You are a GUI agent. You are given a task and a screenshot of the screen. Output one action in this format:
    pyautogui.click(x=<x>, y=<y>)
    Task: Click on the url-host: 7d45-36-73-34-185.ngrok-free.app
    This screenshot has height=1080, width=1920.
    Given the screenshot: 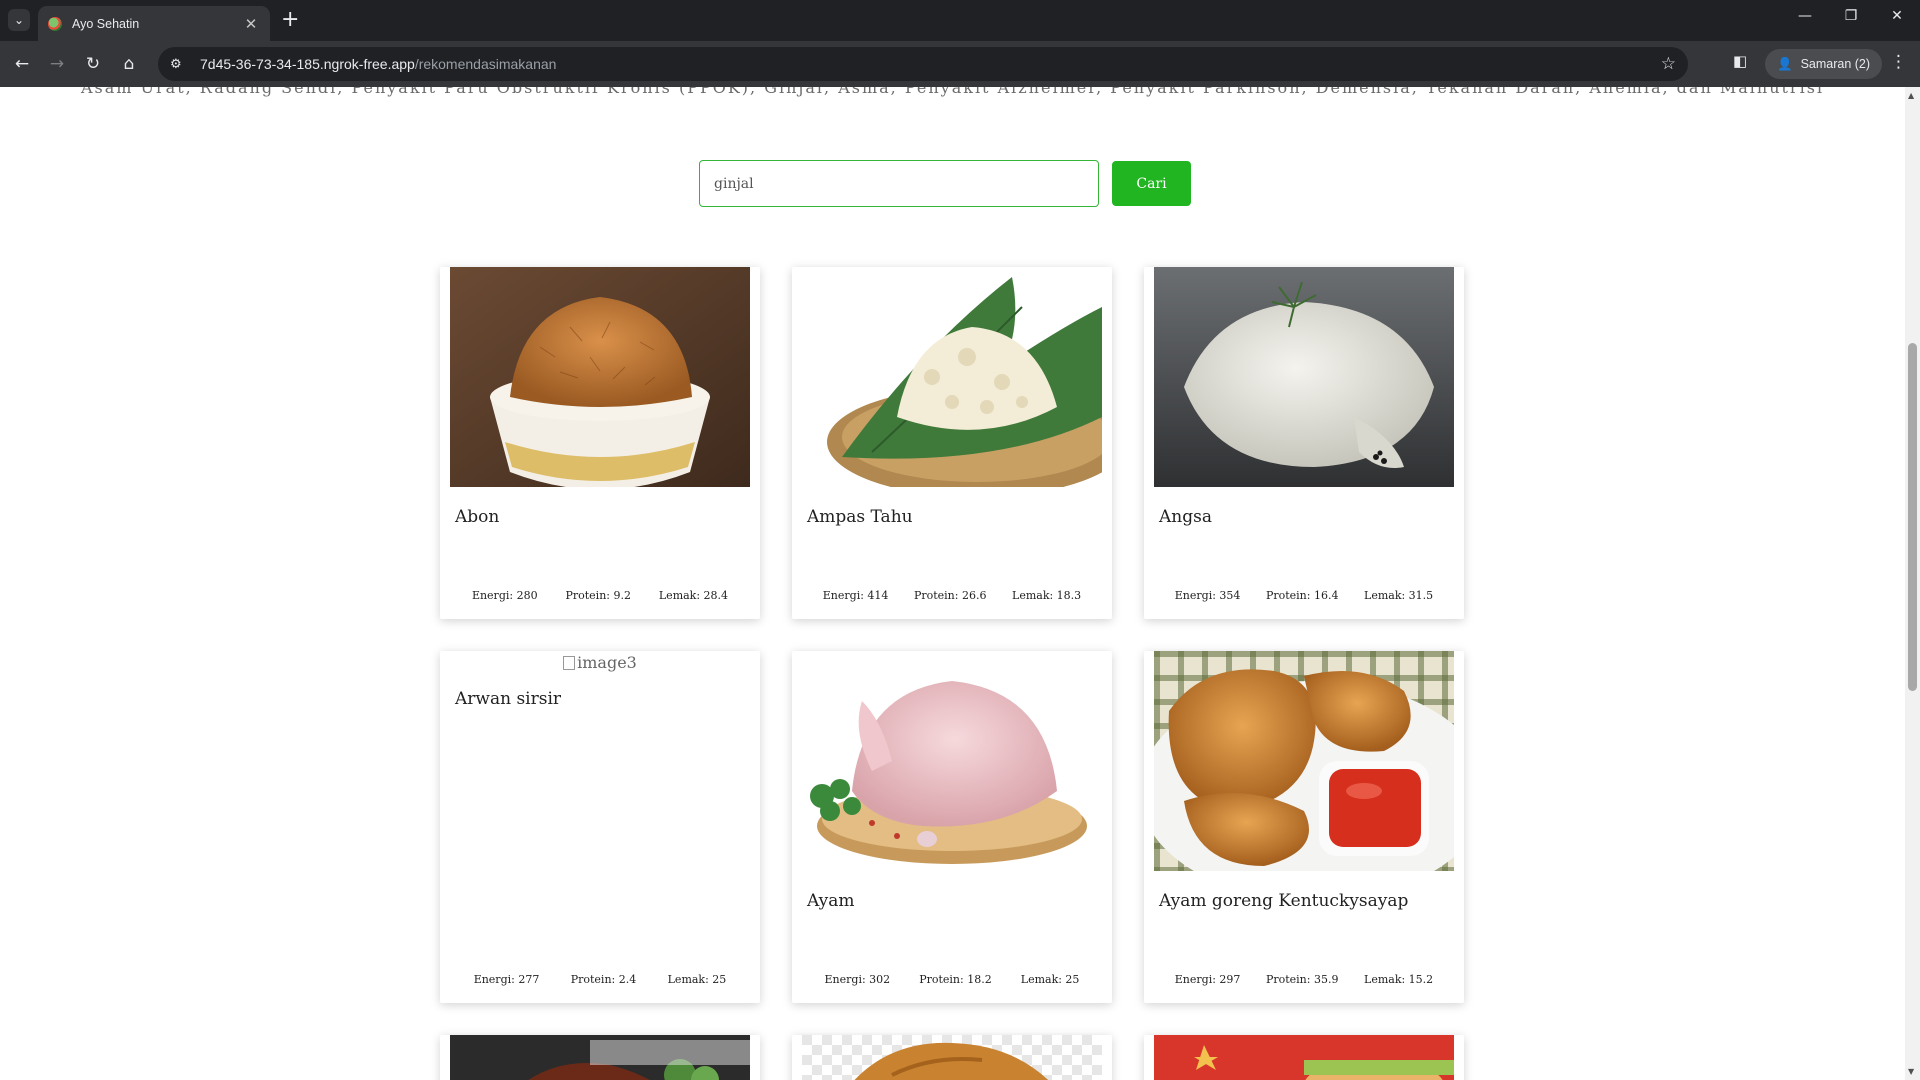 What is the action you would take?
    pyautogui.click(x=307, y=64)
    